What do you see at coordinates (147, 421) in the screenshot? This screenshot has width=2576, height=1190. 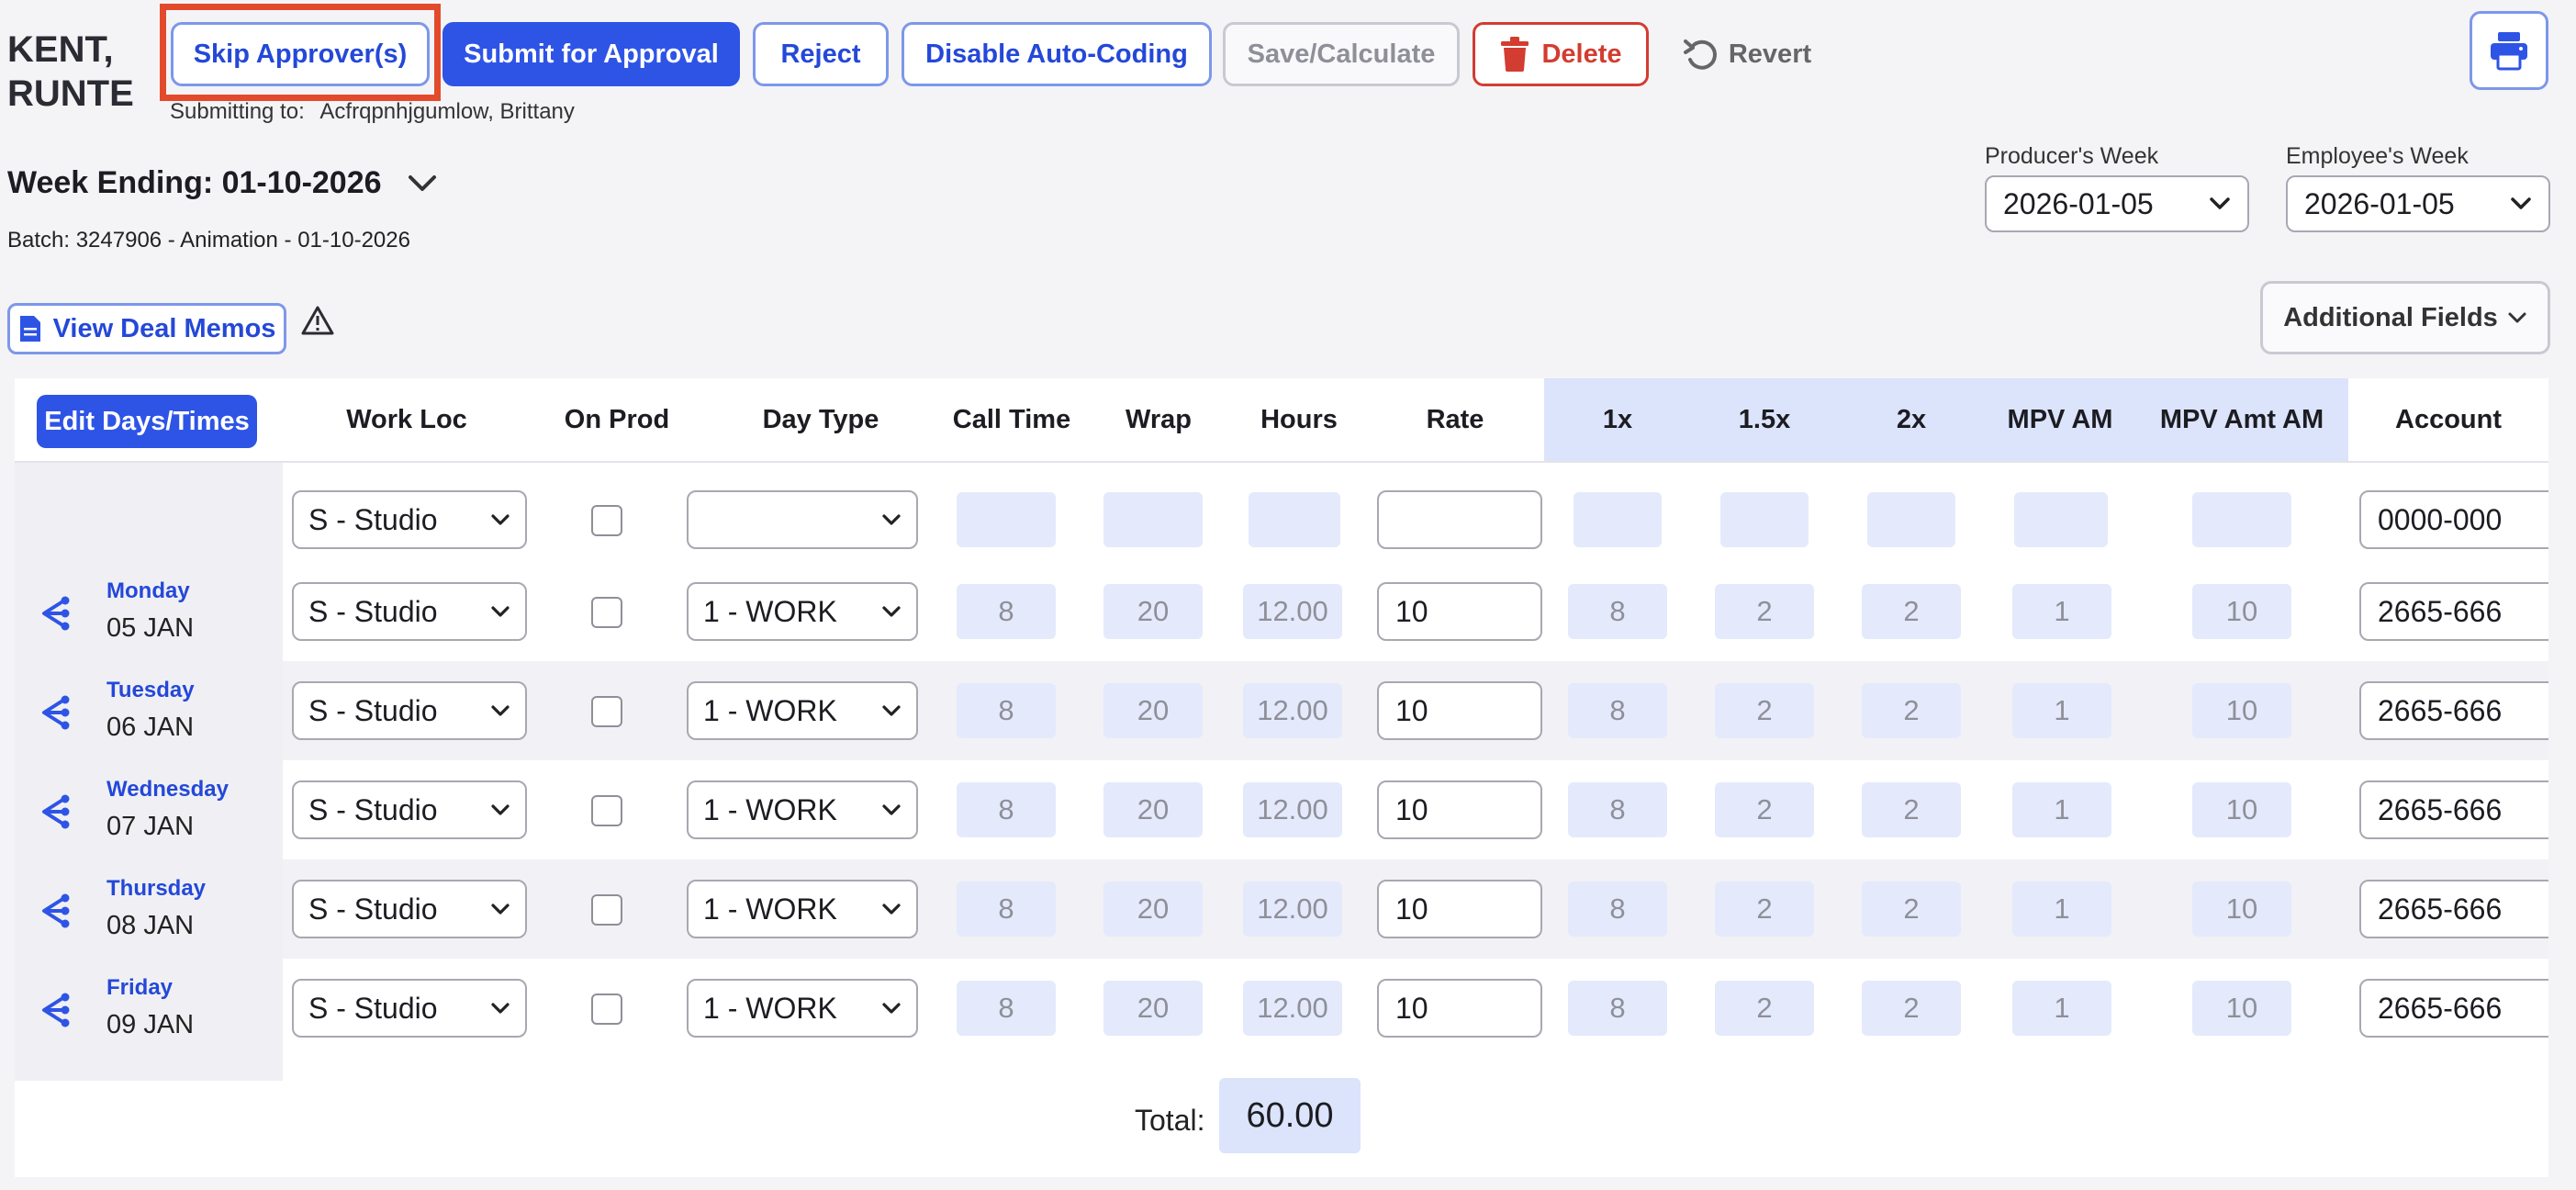 I see `edit-days-times-button: Edit Days/Times` at bounding box center [147, 421].